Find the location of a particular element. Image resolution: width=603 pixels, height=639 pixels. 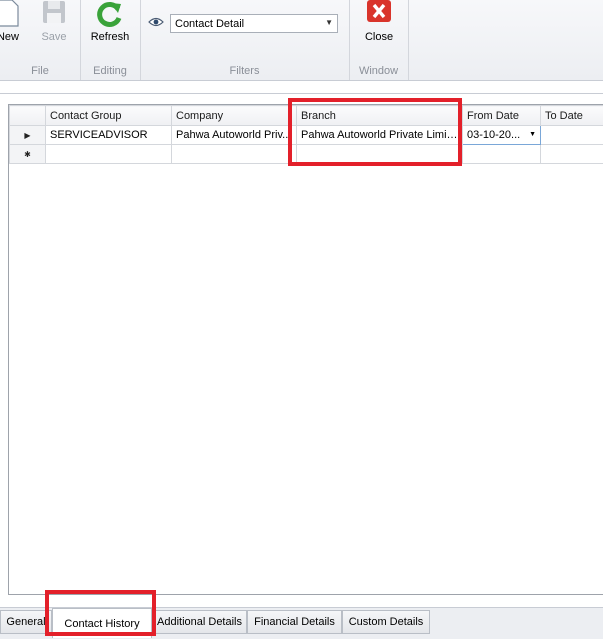

save-disk-icon is located at coordinates (54, 13).